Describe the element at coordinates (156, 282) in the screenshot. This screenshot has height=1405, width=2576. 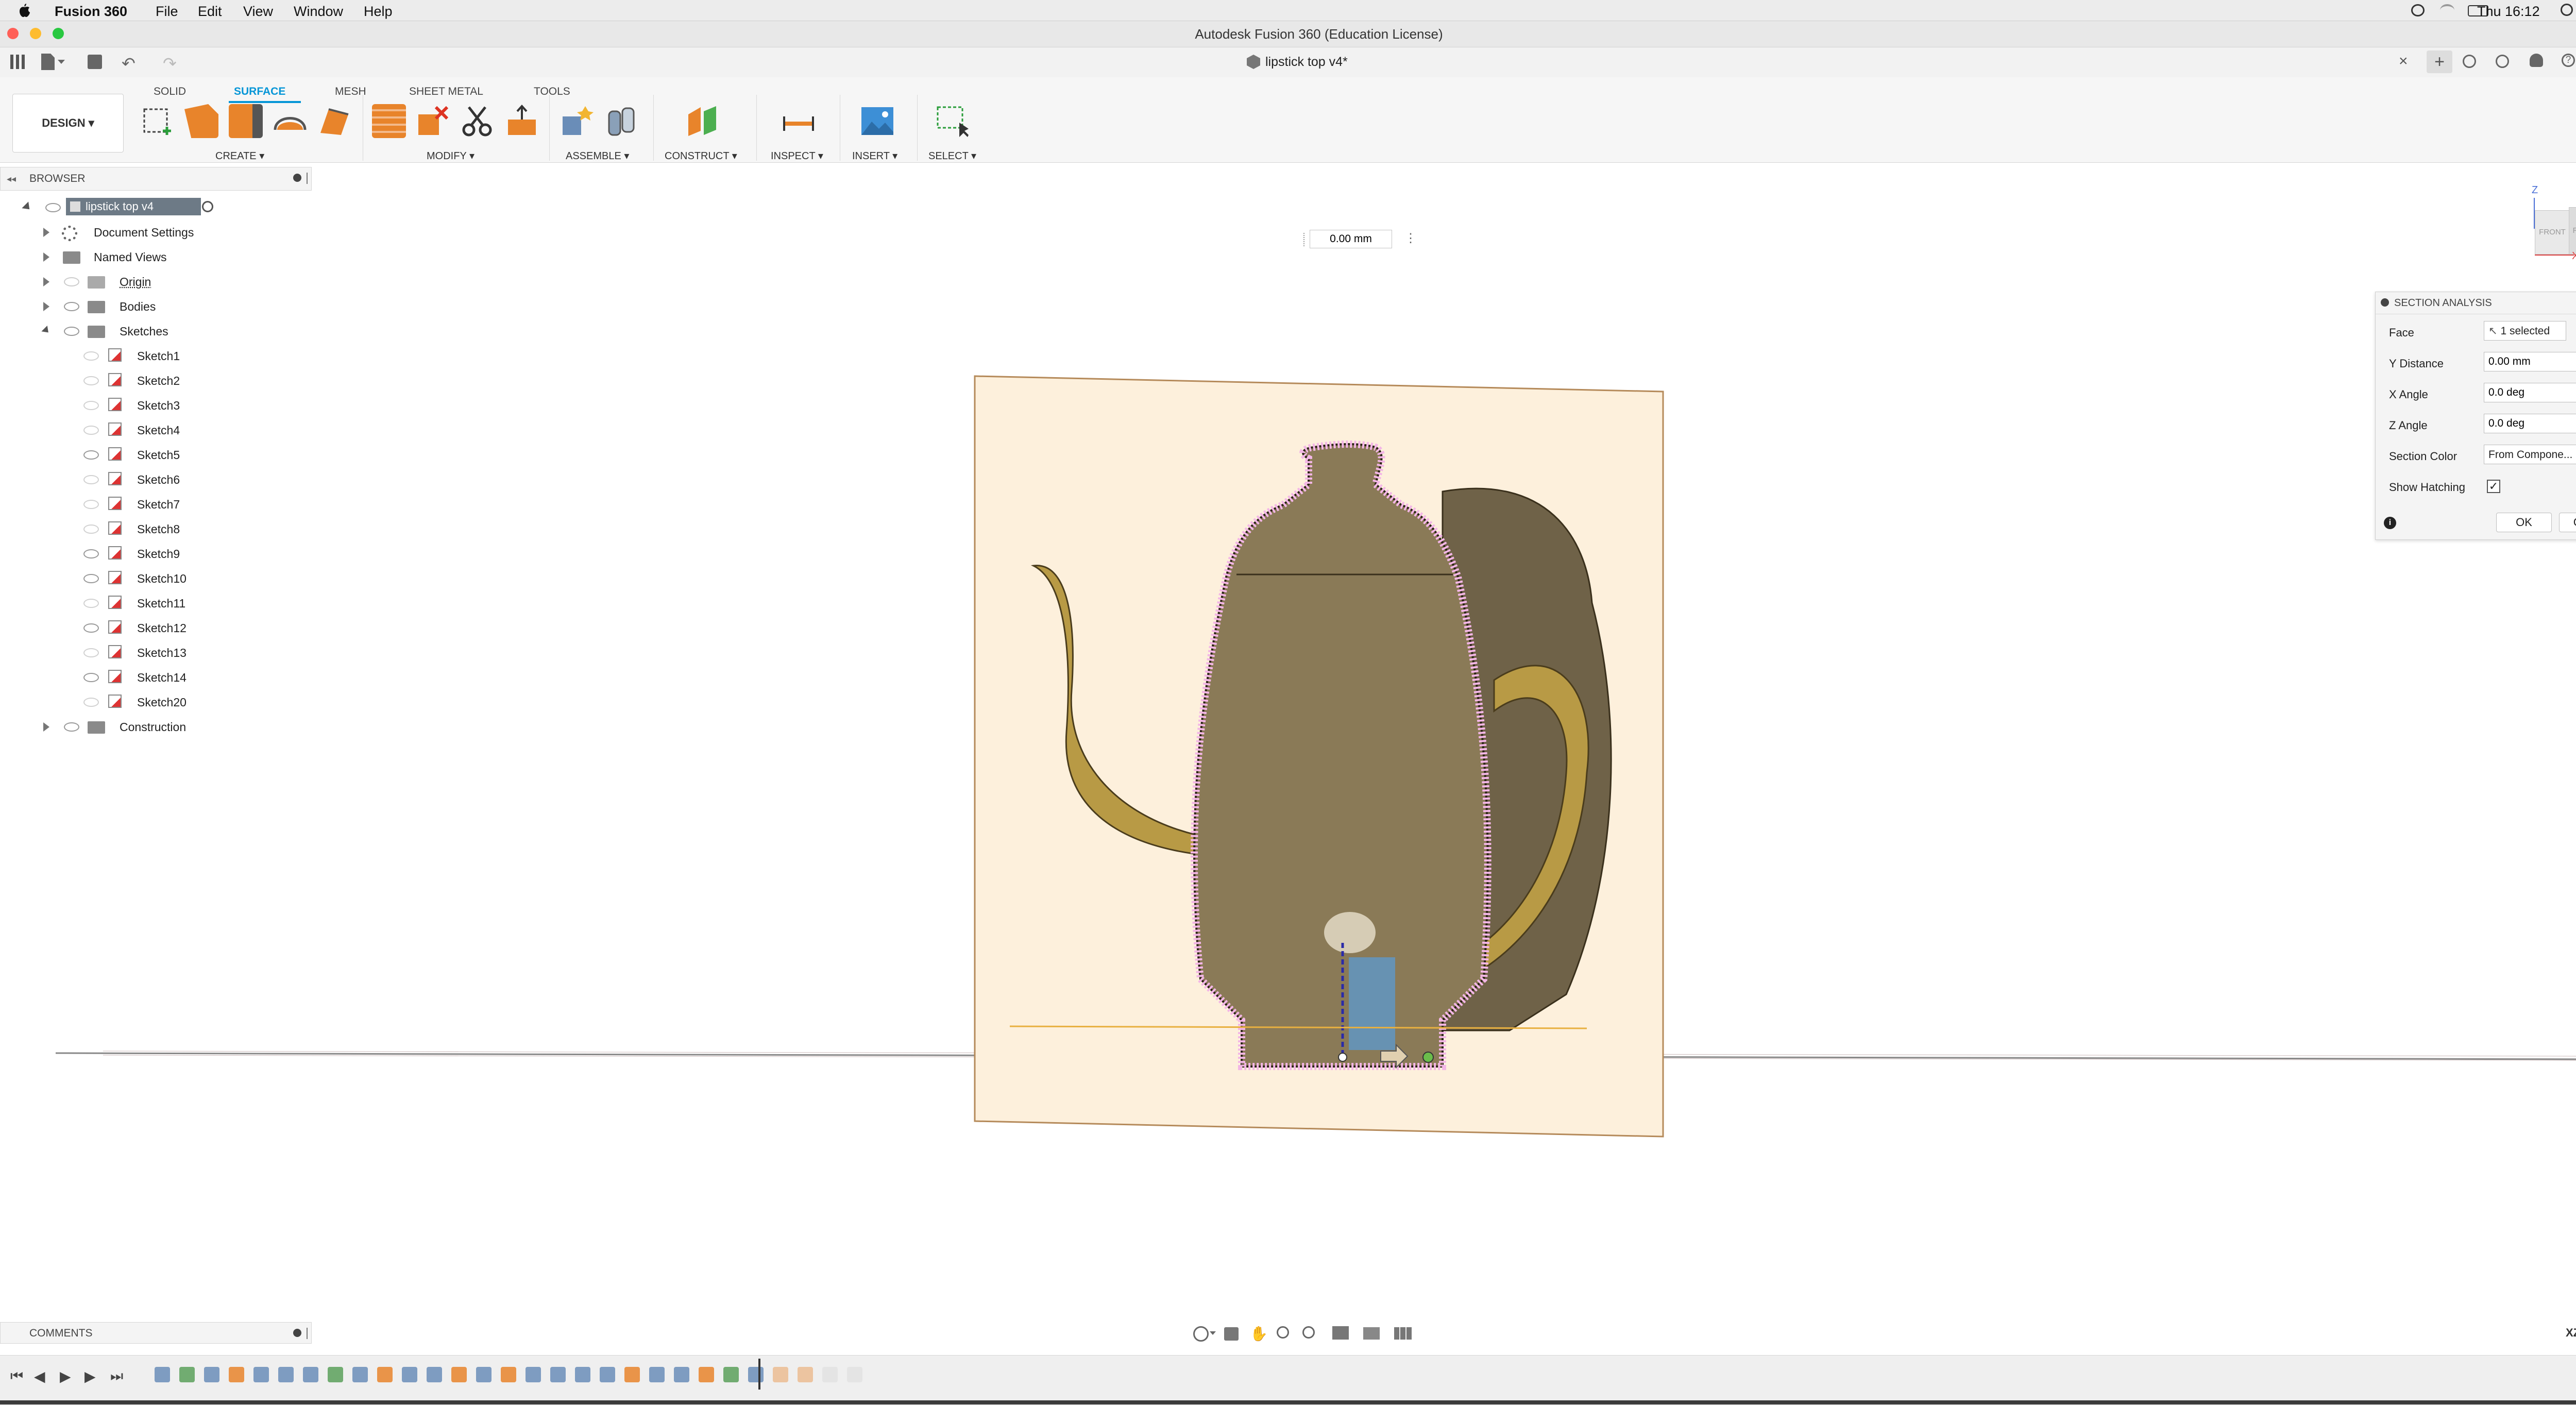
I see `browser-item-origin: Origin` at that location.